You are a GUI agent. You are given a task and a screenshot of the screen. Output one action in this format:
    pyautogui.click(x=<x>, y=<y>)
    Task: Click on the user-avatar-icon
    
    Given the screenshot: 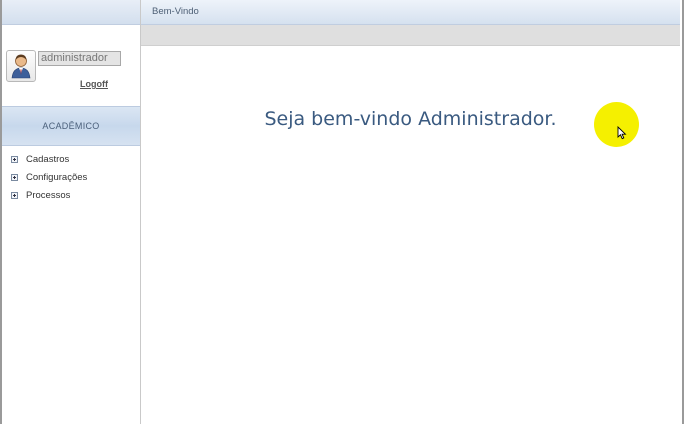 What is the action you would take?
    pyautogui.click(x=21, y=66)
    